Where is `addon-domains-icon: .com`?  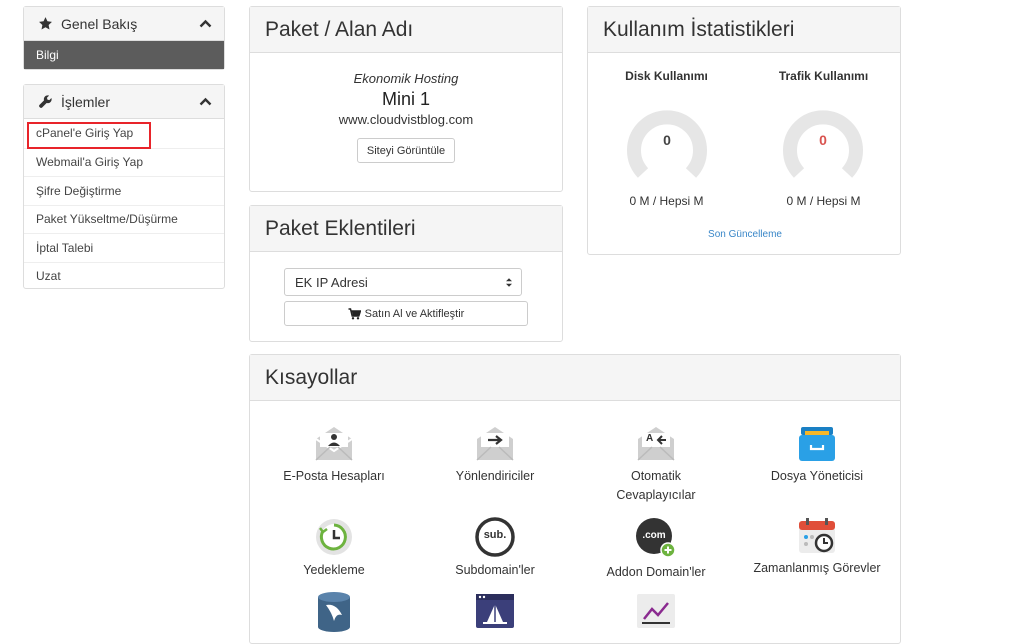 addon-domains-icon: .com is located at coordinates (656, 538).